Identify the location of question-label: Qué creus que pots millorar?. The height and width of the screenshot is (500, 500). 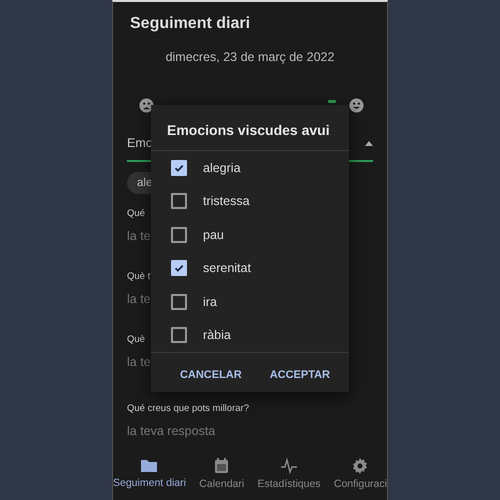
(188, 408).